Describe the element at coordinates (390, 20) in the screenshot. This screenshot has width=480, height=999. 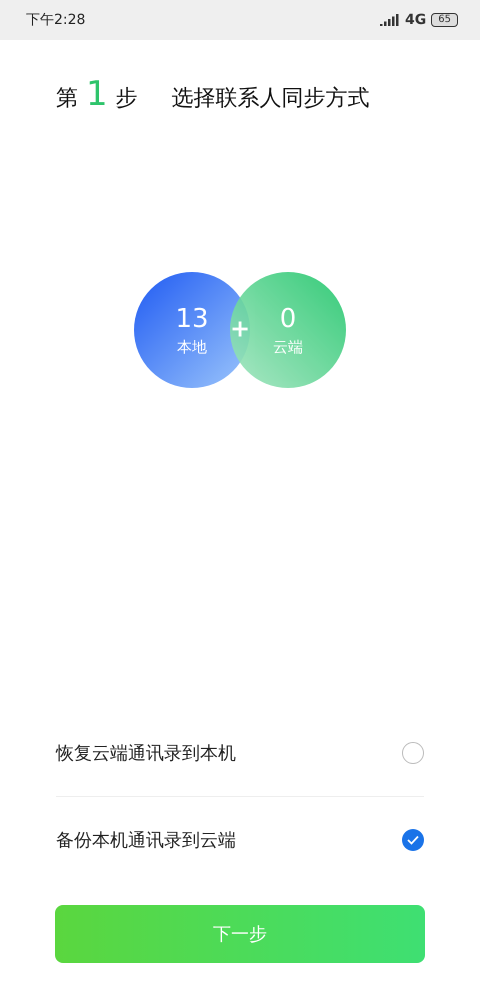
I see `signal-icon` at that location.